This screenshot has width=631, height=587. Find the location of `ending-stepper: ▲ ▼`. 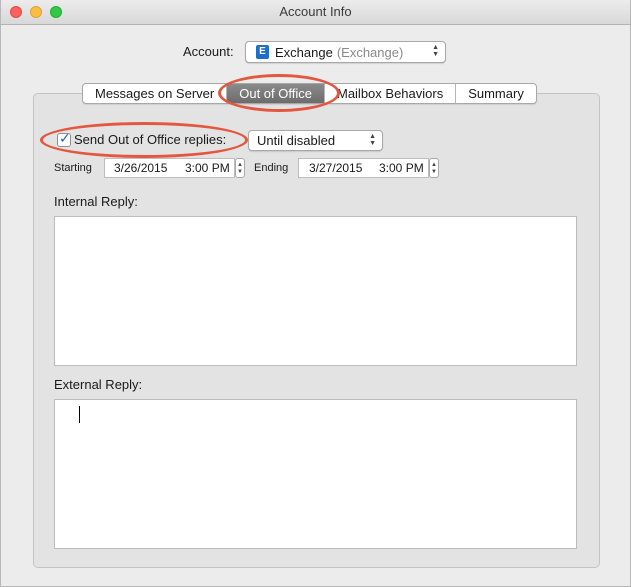

ending-stepper: ▲ ▼ is located at coordinates (434, 168).